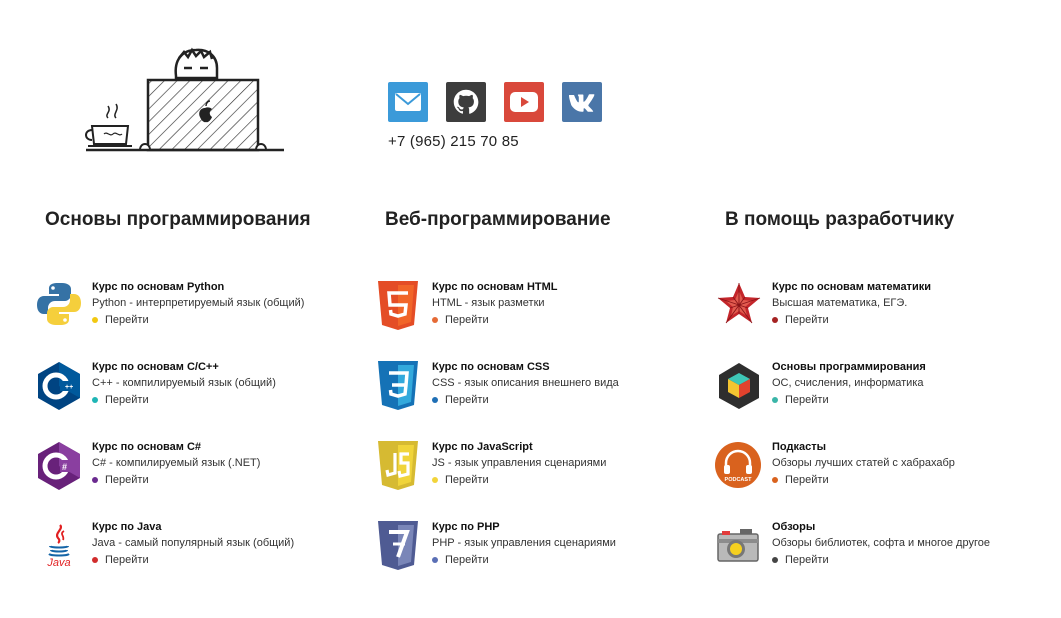 The height and width of the screenshot is (618, 1061). Describe the element at coordinates (739, 480) in the screenshot. I see `svg-text: PODCAST` at that location.